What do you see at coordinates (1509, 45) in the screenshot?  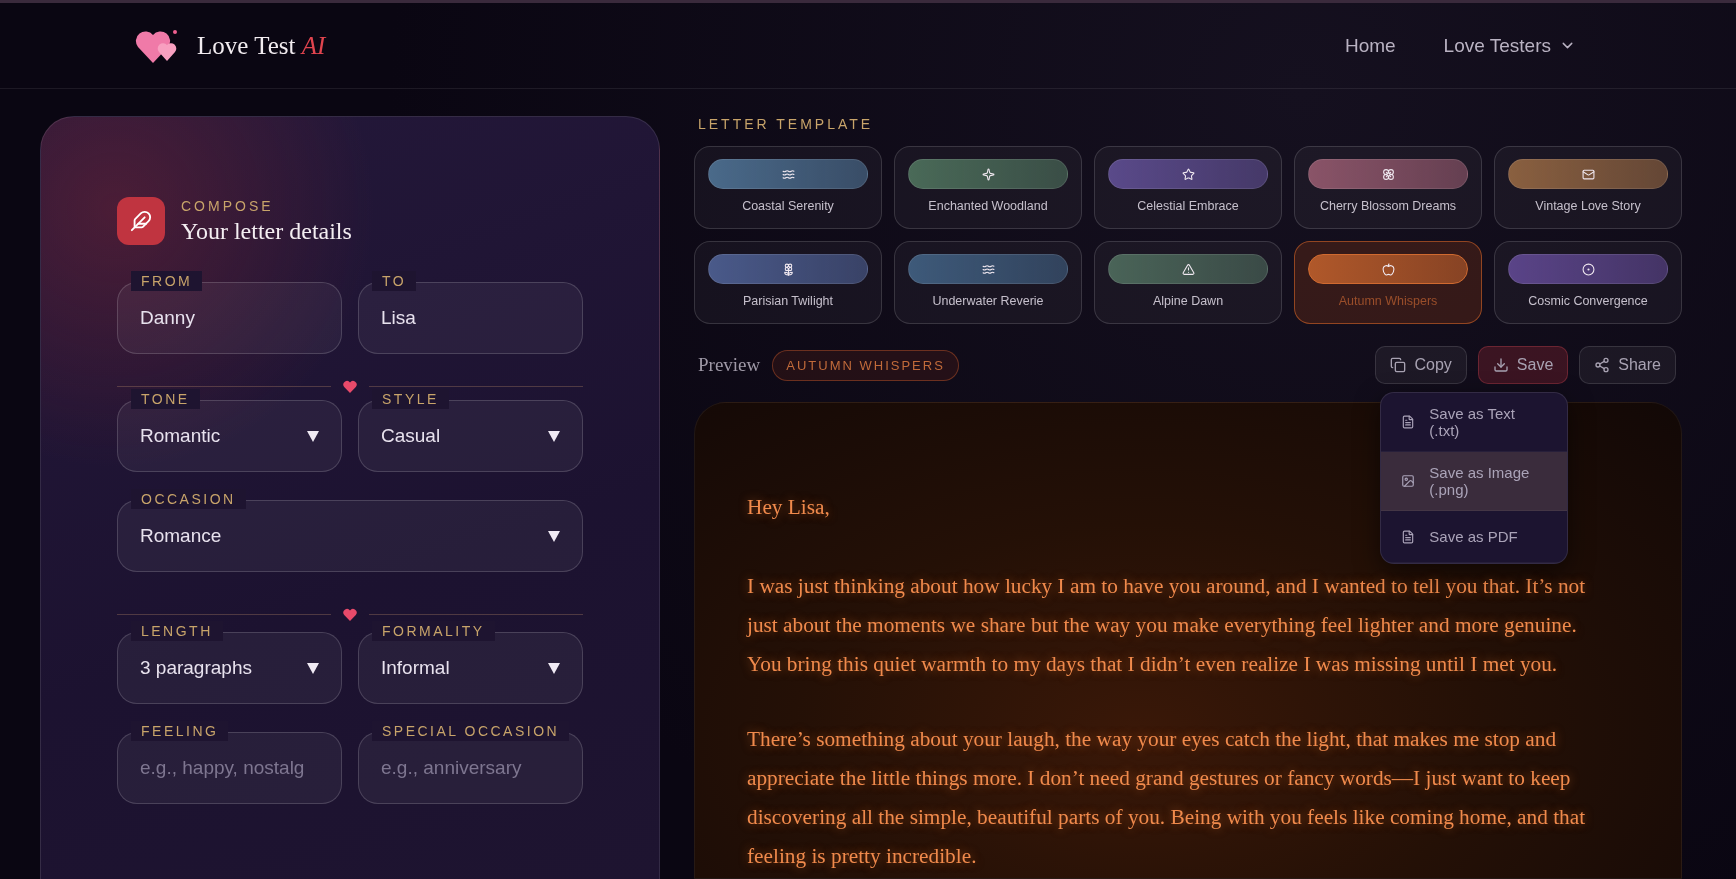 I see `nav-dropdown: Love Testers` at bounding box center [1509, 45].